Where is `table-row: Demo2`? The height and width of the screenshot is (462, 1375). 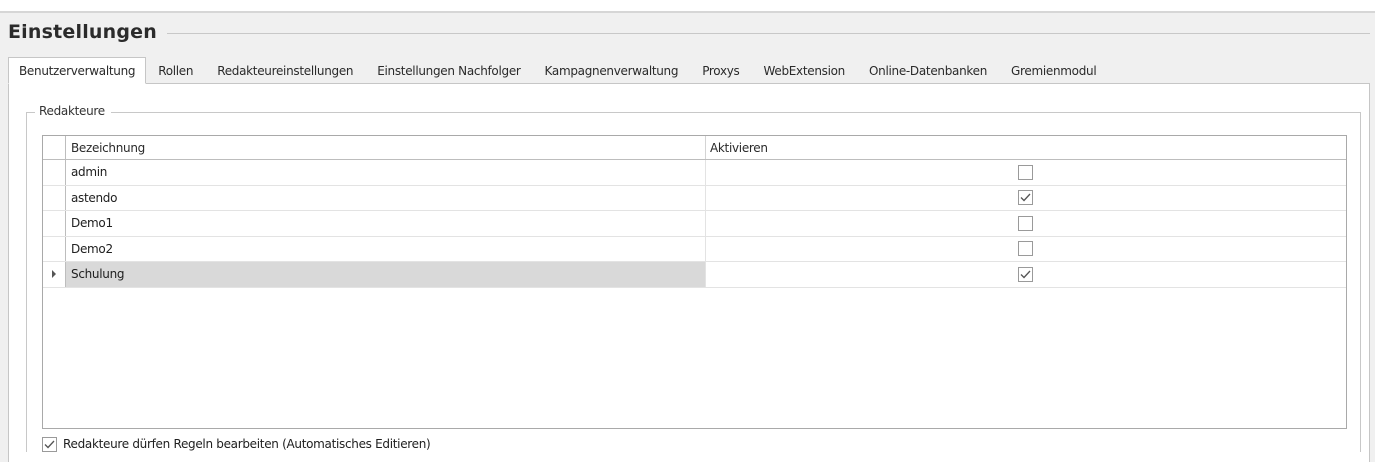 table-row: Demo2 is located at coordinates (694, 249).